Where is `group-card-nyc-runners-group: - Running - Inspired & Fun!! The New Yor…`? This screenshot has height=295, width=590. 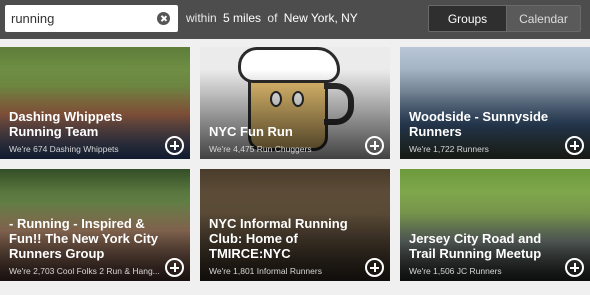
group-card-nyc-runners-group: - Running - Inspired & Fun!! The New Yor… is located at coordinates (95, 225).